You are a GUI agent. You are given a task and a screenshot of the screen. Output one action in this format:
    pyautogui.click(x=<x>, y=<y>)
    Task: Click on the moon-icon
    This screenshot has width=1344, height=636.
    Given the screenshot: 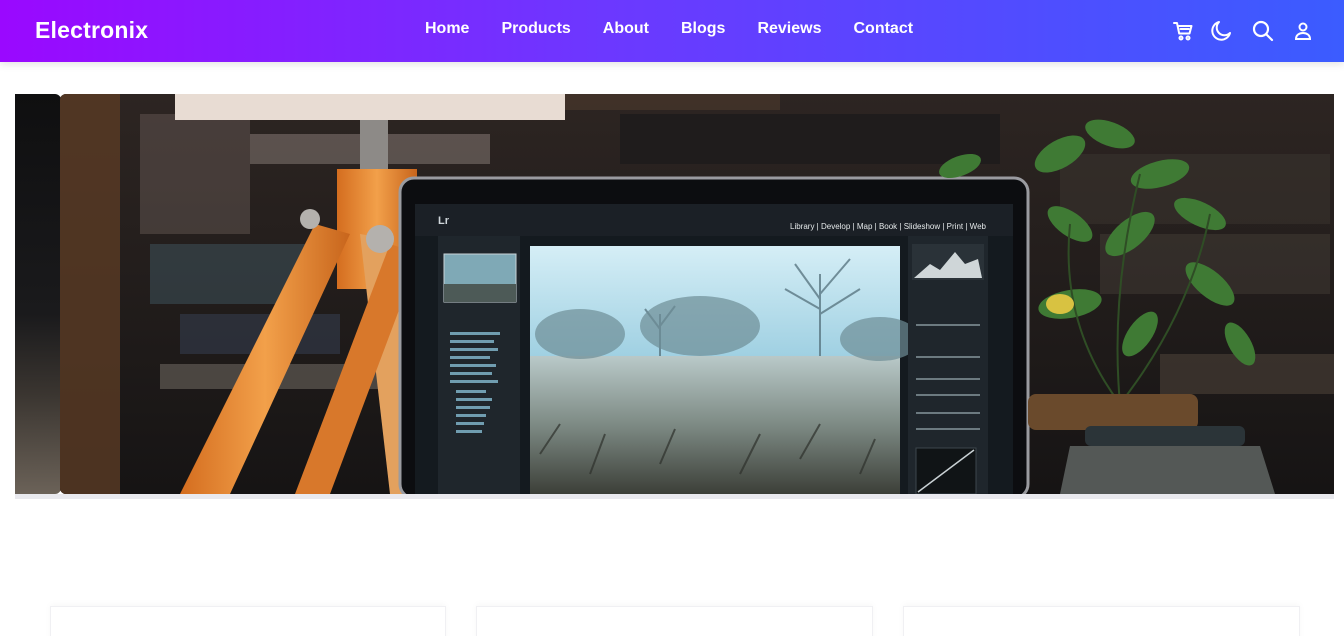 What is the action you would take?
    pyautogui.click(x=1223, y=31)
    